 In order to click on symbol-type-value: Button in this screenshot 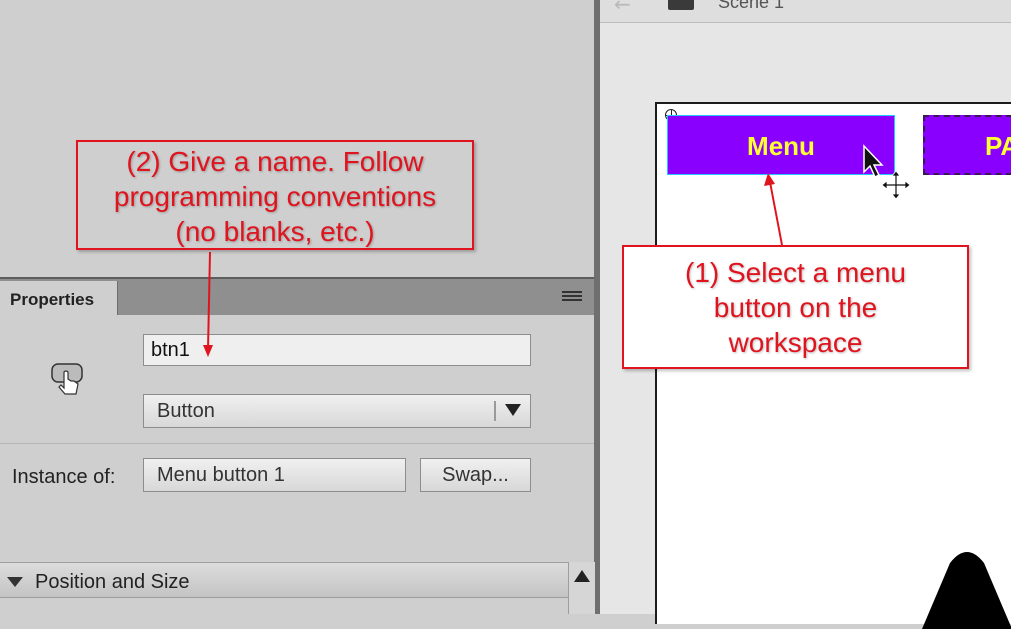, I will do `click(186, 411)`.